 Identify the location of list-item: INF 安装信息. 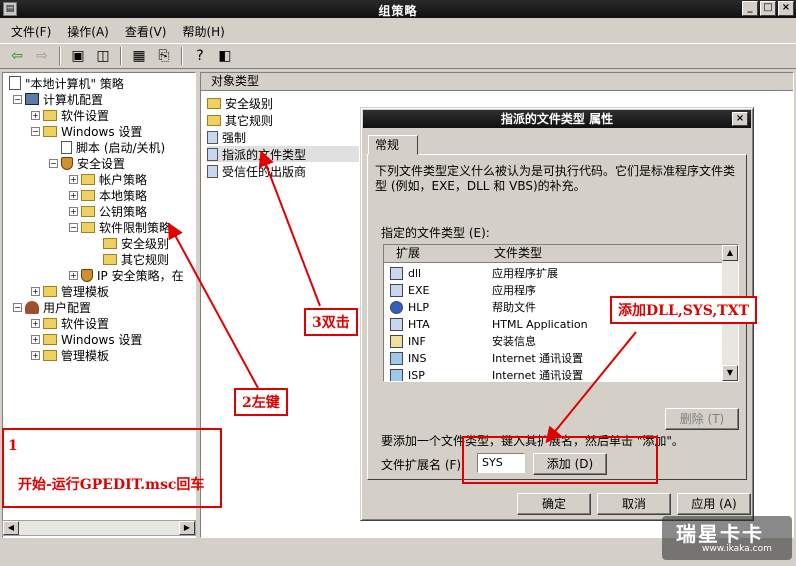
(554, 341).